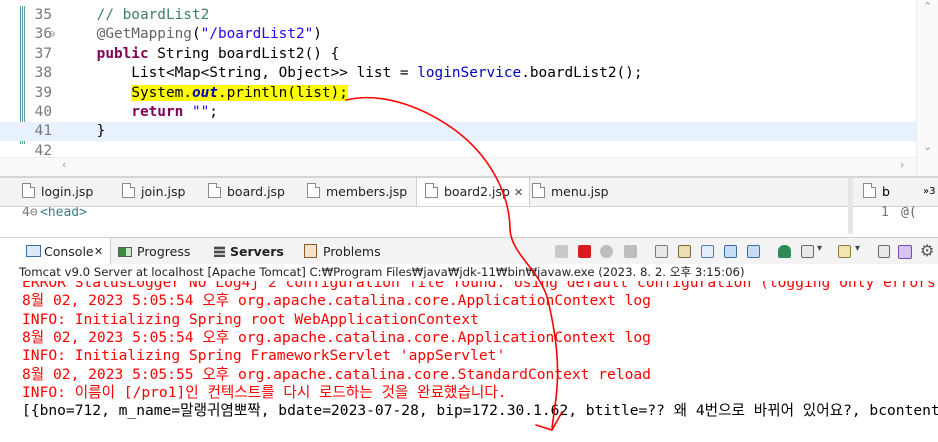 This screenshot has width=938, height=442. What do you see at coordinates (125, 252) in the screenshot?
I see `progress-icon` at bounding box center [125, 252].